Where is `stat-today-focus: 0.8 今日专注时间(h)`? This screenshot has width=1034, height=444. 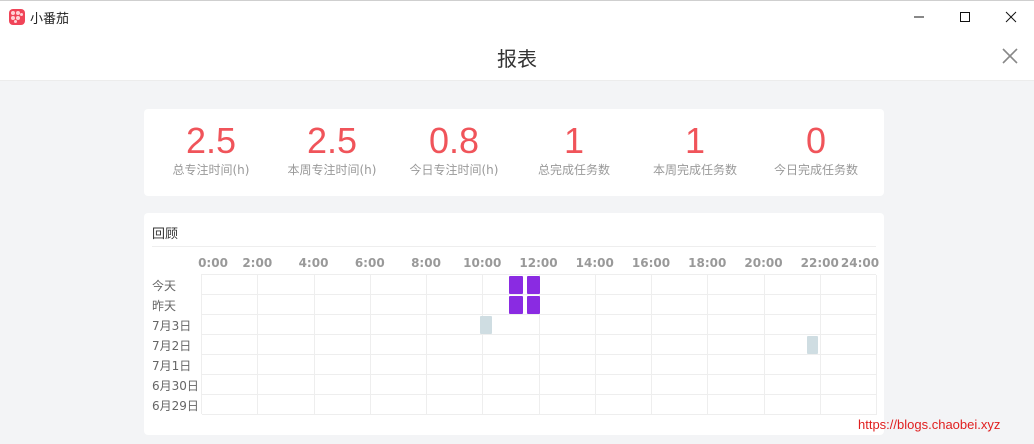
stat-today-focus: 0.8 今日专注时间(h) is located at coordinates (454, 143).